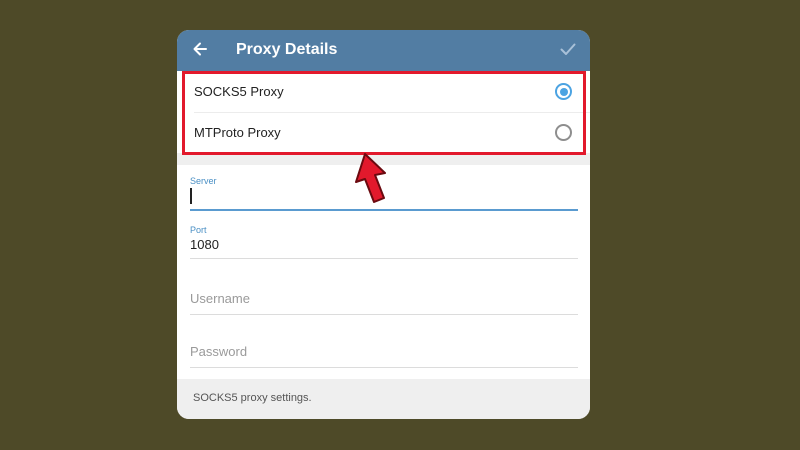 This screenshot has width=800, height=450. Describe the element at coordinates (384, 210) in the screenshot. I see `server-underline` at that location.